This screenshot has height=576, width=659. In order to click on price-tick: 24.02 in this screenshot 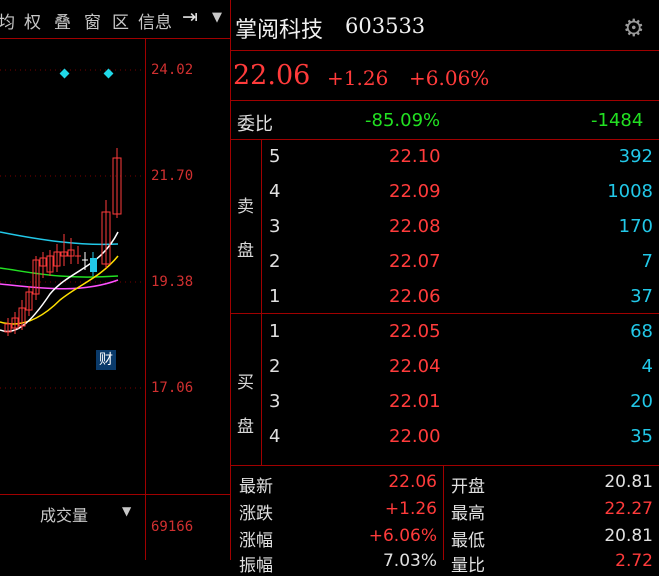, I will do `click(172, 70)`.